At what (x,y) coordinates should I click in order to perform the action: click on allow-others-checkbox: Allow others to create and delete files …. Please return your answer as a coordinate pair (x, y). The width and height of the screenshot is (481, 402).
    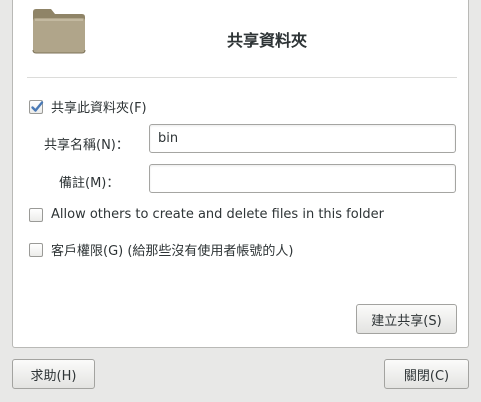
    Looking at the image, I should click on (206, 214).